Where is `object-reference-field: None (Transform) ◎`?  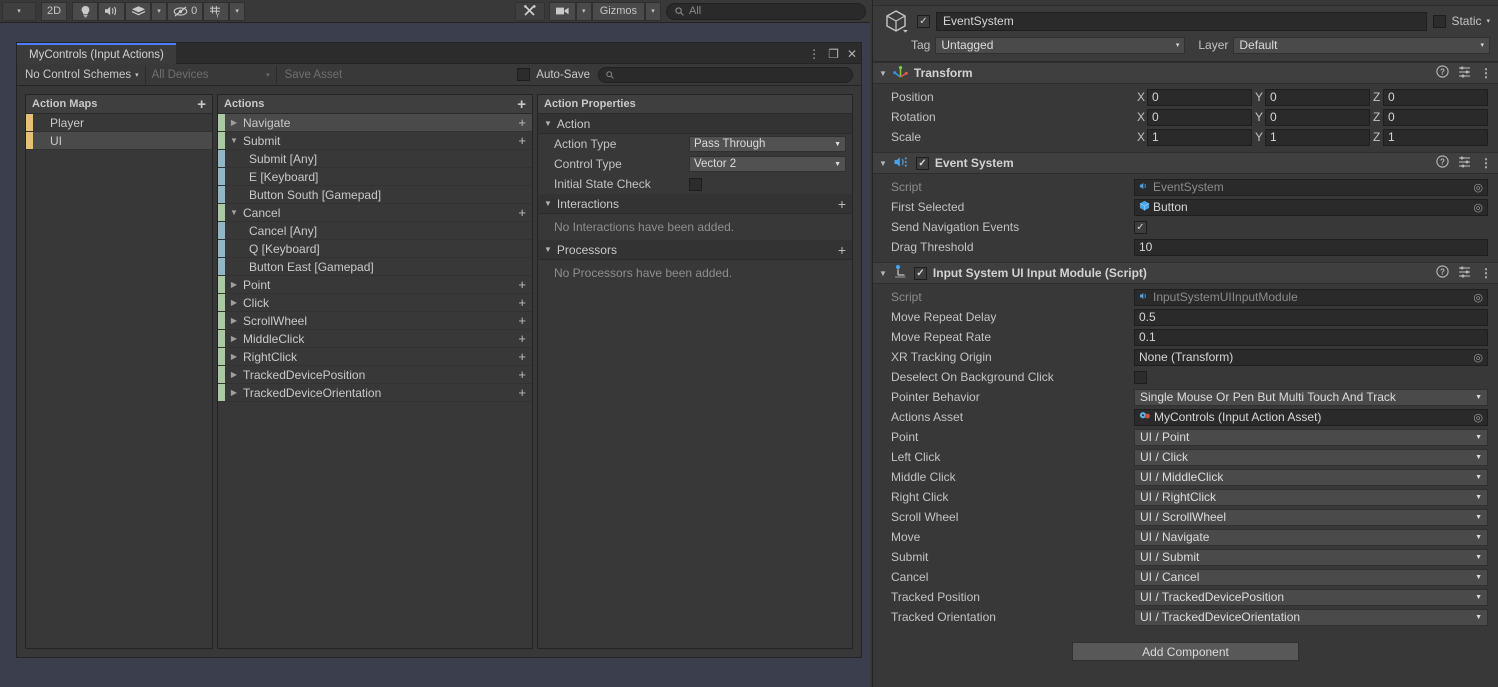 object-reference-field: None (Transform) ◎ is located at coordinates (1311, 357).